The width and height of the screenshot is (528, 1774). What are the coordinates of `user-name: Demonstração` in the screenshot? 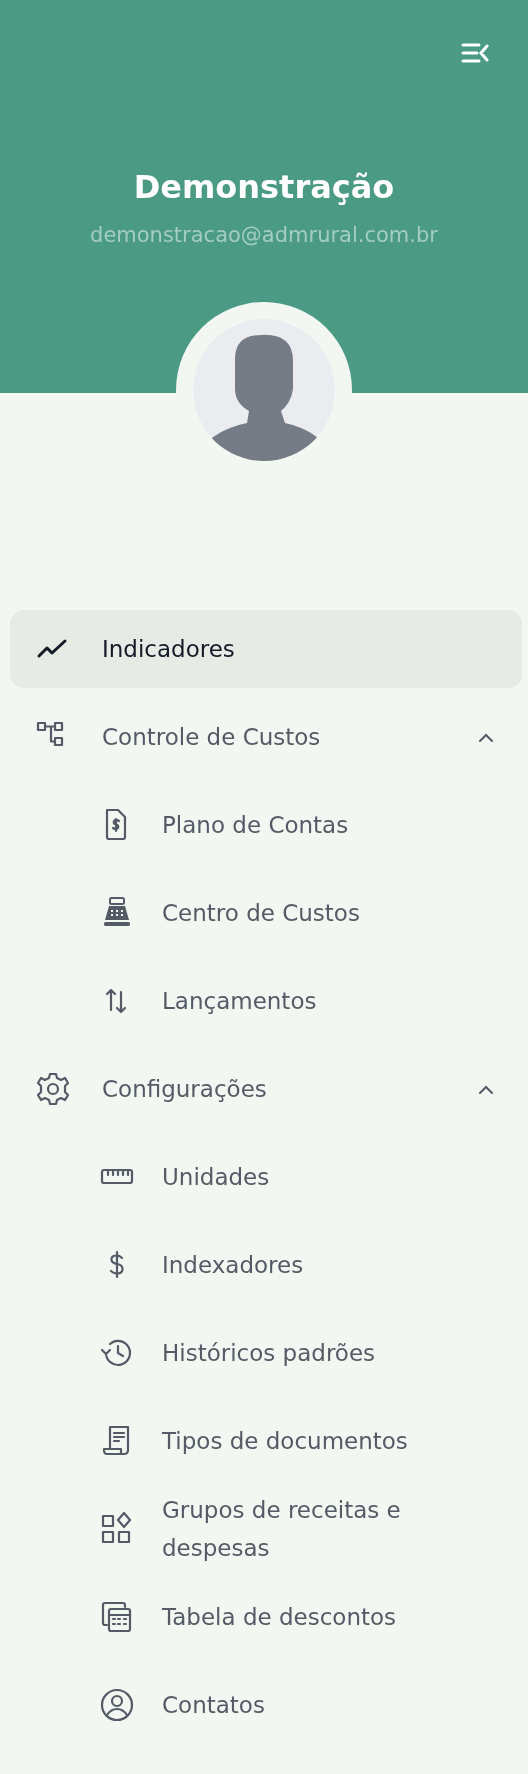 It's located at (264, 187).